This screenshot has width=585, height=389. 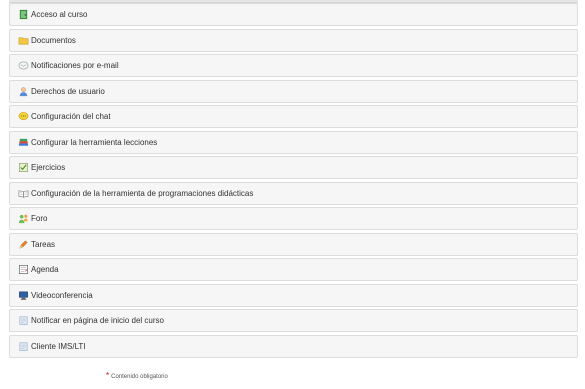 I want to click on section-label: Cliente IMS/LTI, so click(x=58, y=346).